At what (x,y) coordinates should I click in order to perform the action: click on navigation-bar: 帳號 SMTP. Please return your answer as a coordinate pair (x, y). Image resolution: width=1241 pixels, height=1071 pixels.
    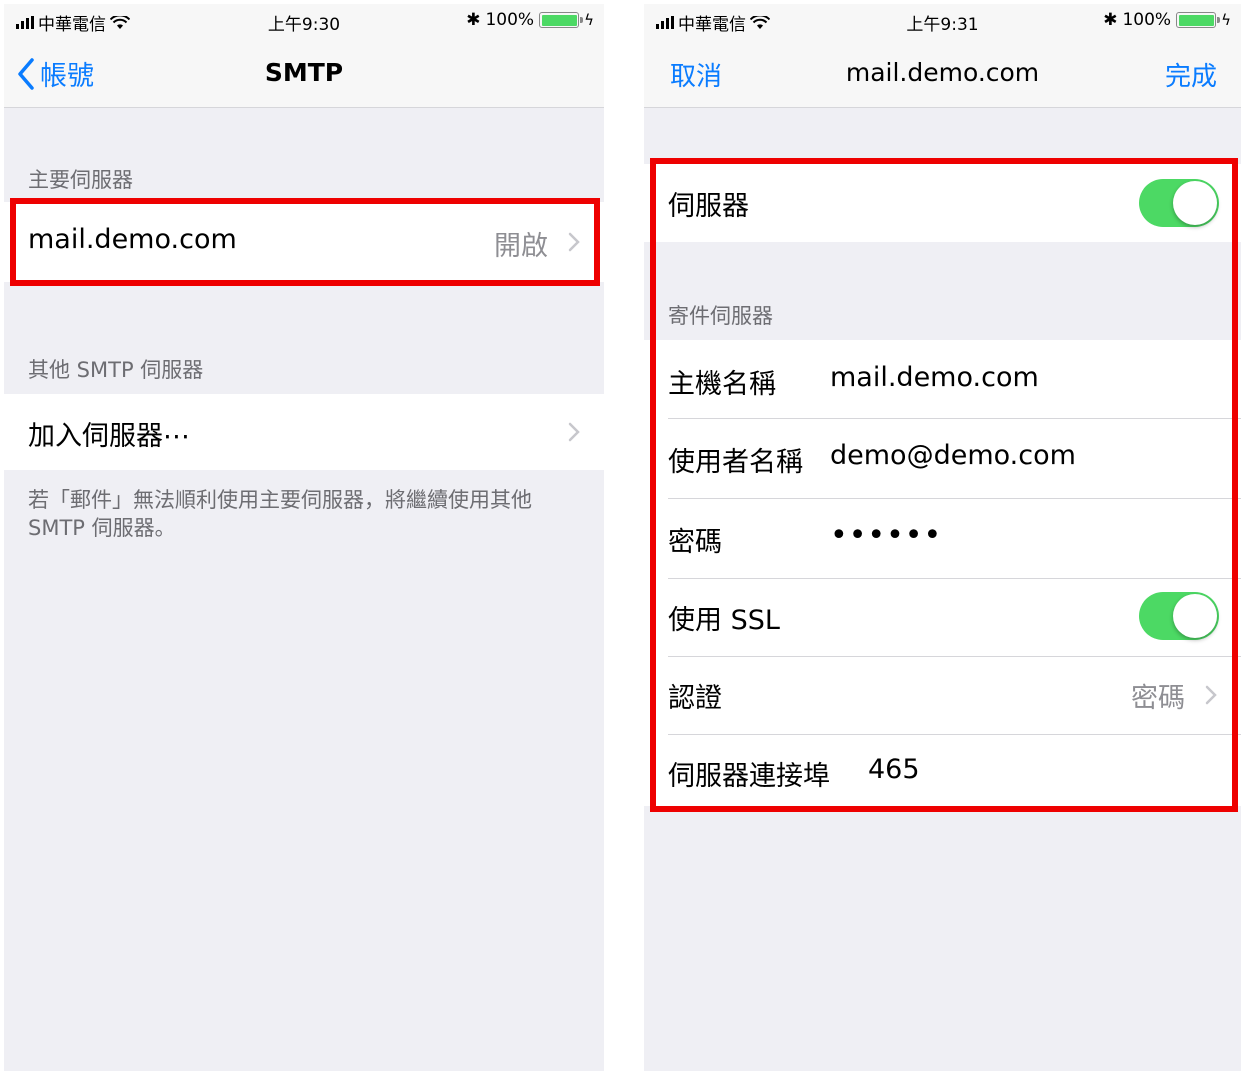
    Looking at the image, I should click on (304, 73).